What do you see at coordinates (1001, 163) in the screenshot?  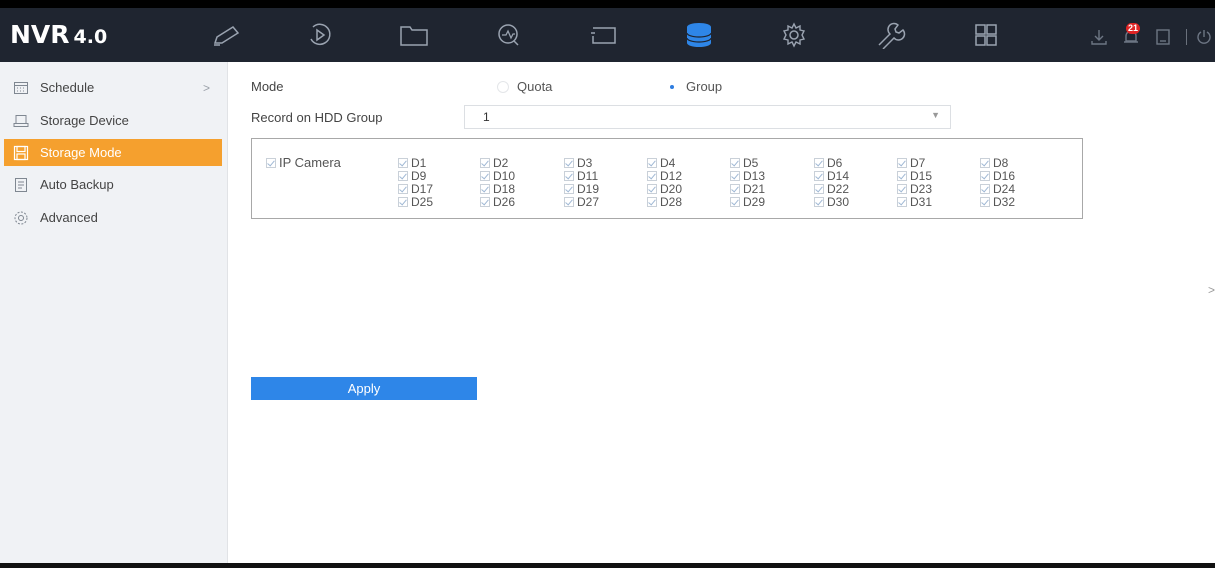 I see `camera-label: D8` at bounding box center [1001, 163].